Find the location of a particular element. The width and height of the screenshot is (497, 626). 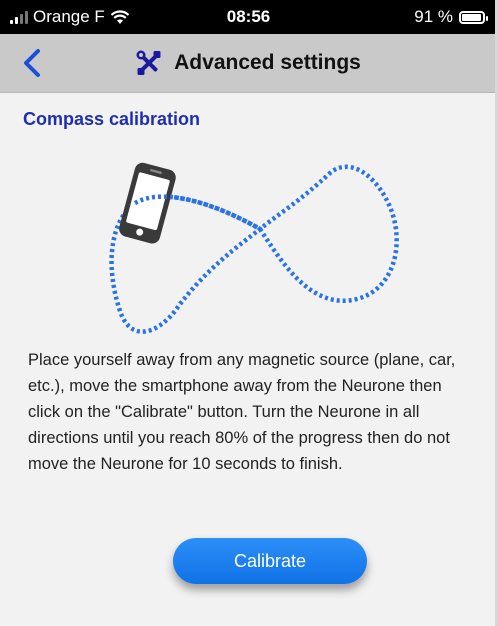

status-right: 91 % is located at coordinates (451, 17).